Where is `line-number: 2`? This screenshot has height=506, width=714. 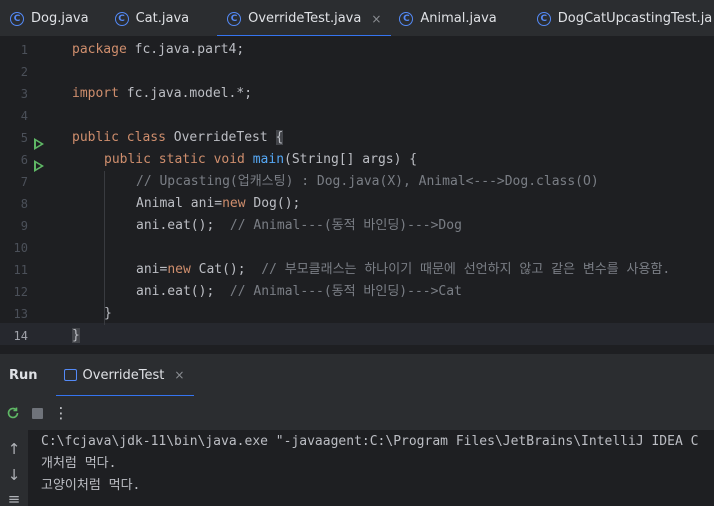
line-number: 2 is located at coordinates (24, 72).